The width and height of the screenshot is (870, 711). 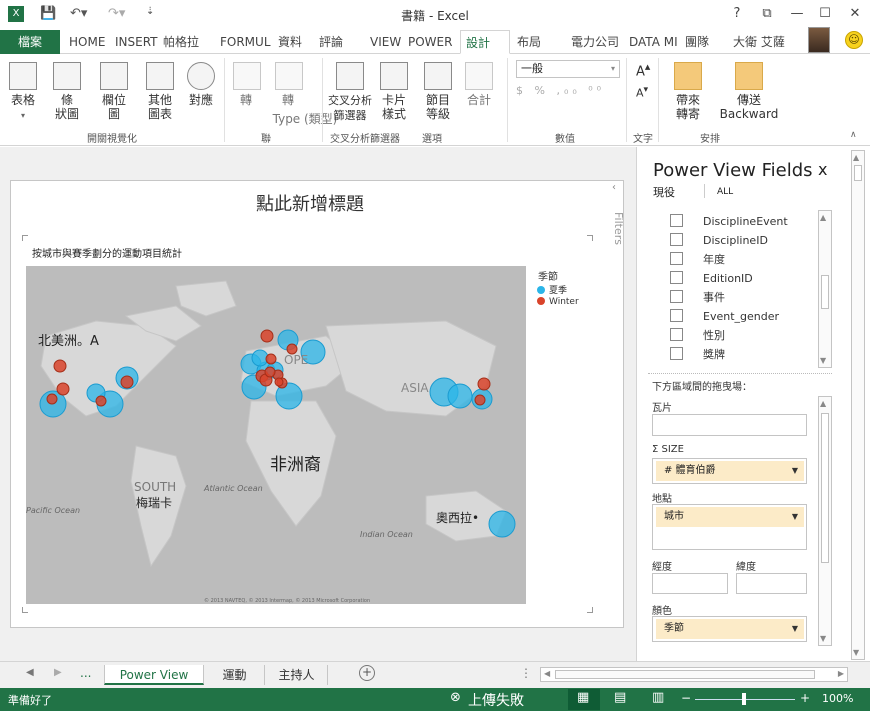 I want to click on zoom-out-icon: −, so click(x=686, y=698).